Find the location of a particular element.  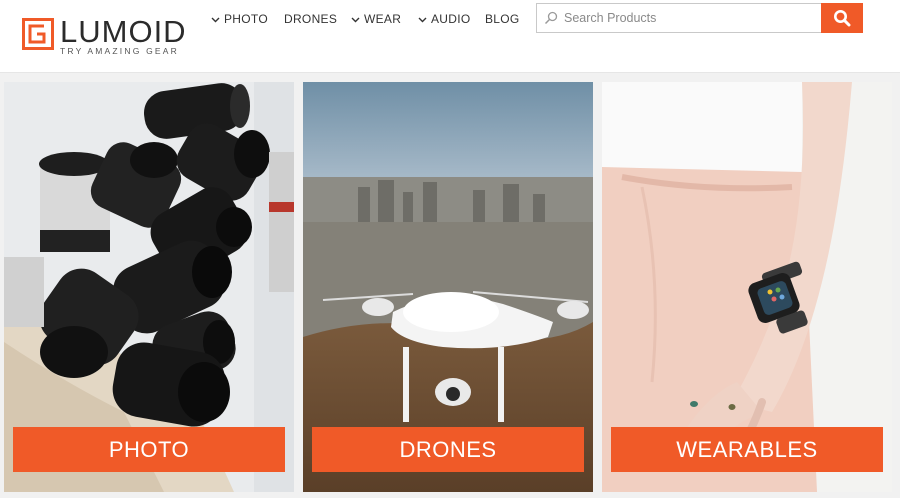

nav-item-drones: DRONES is located at coordinates (317, 19).